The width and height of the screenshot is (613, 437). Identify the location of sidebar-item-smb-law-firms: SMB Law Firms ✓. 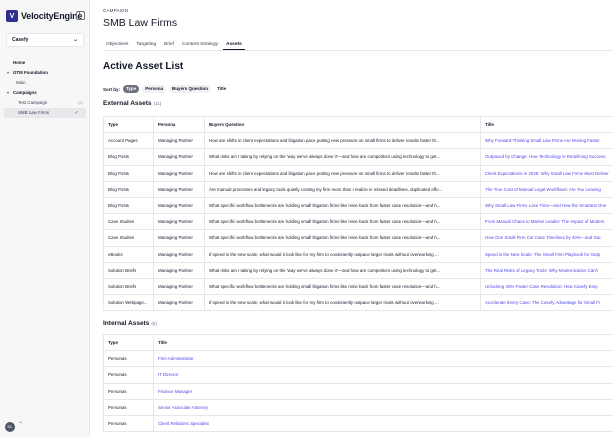
(45, 113).